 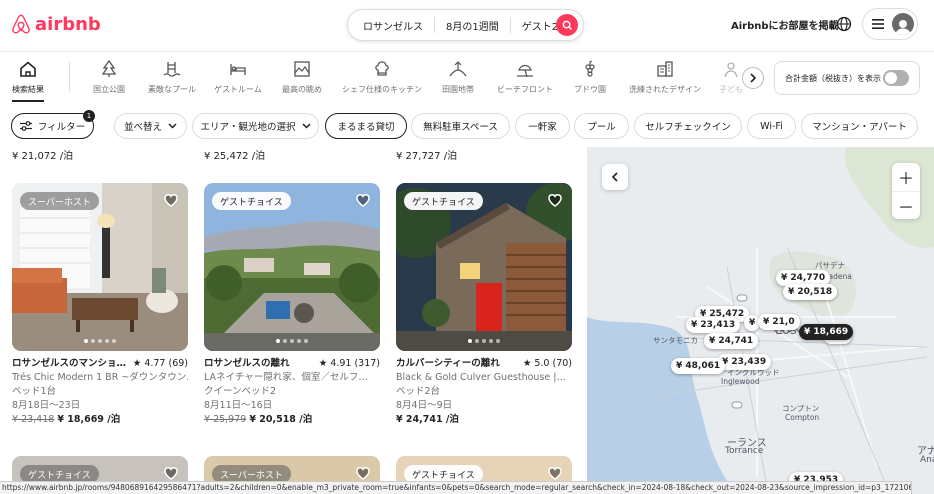 What do you see at coordinates (28, 69) in the screenshot?
I see `home-icon` at bounding box center [28, 69].